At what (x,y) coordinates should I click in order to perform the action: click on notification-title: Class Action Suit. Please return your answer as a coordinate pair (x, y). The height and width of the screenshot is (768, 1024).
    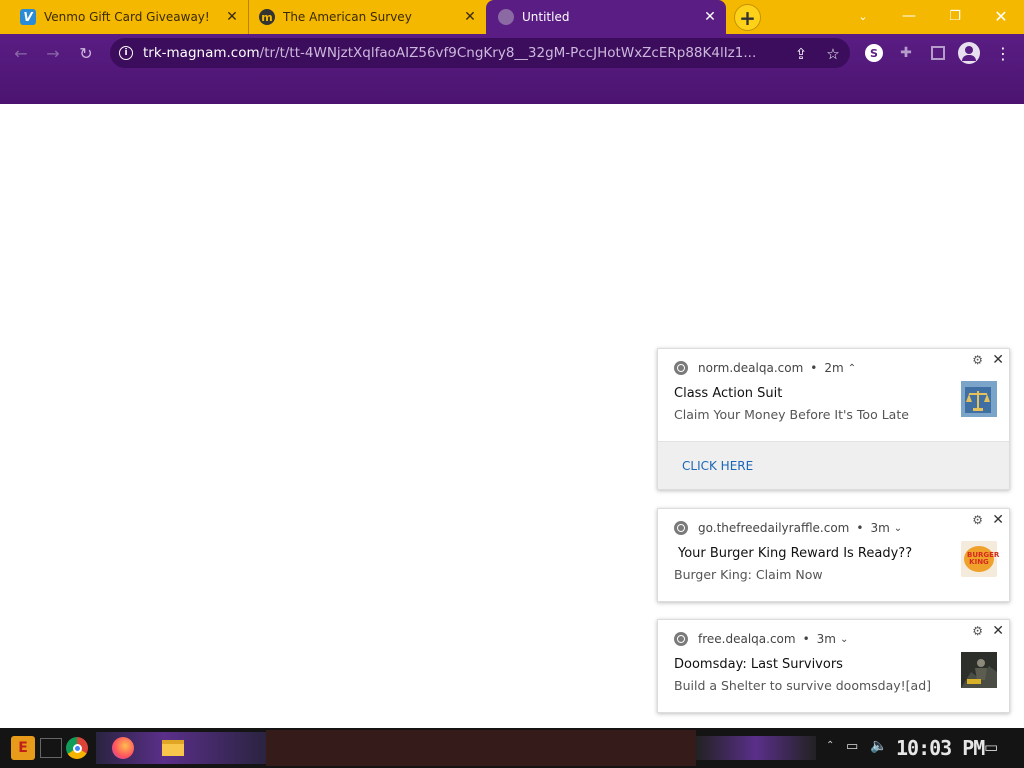
    Looking at the image, I should click on (728, 393).